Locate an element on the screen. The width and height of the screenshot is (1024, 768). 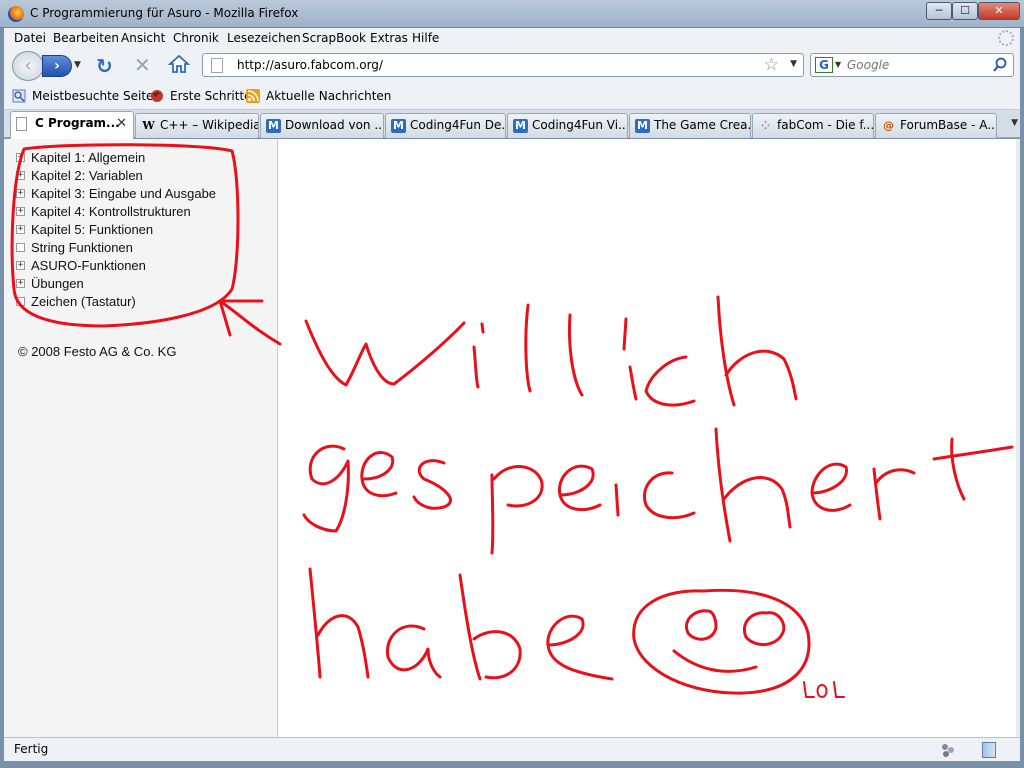
forumbase-icon: @ is located at coordinates (888, 125).